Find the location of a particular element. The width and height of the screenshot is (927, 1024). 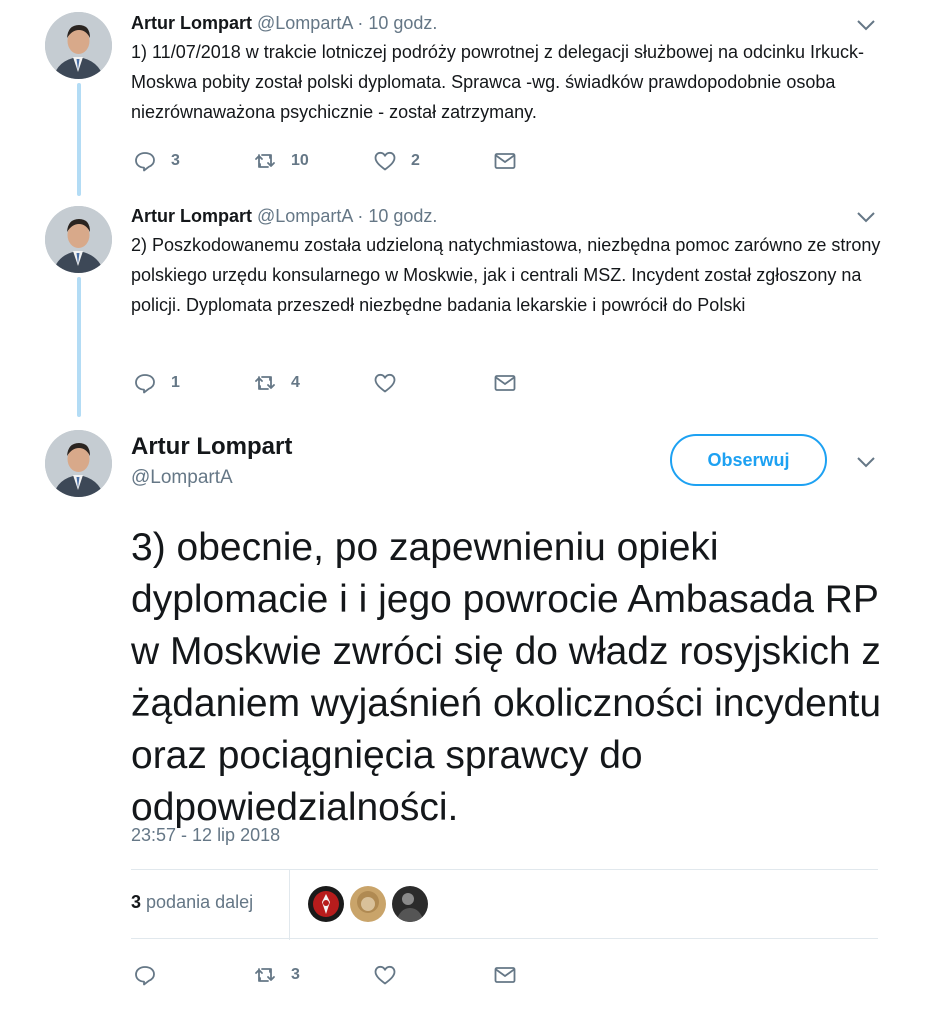

retweet-button: 4 is located at coordinates (276, 383).